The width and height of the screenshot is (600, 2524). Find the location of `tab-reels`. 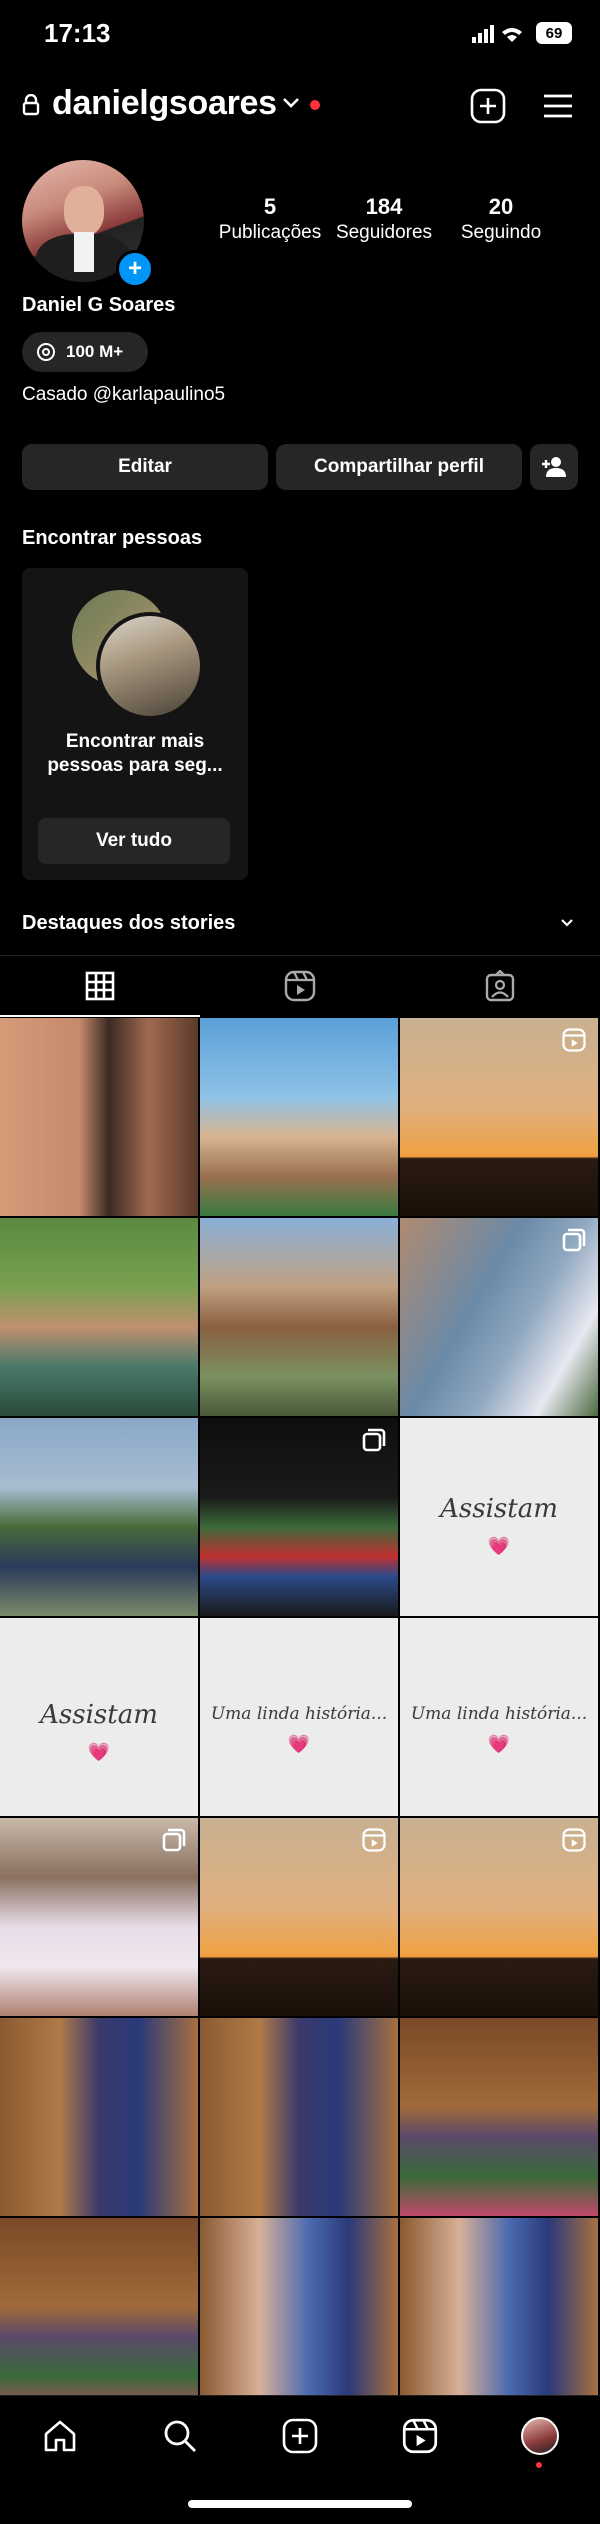

tab-reels is located at coordinates (300, 986).